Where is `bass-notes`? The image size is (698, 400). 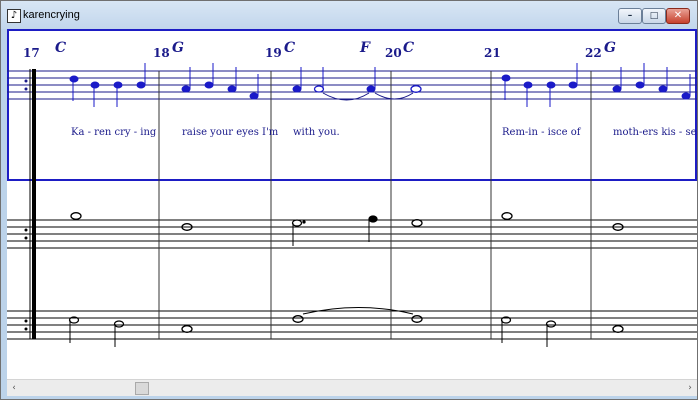 bass-notes is located at coordinates (346, 331).